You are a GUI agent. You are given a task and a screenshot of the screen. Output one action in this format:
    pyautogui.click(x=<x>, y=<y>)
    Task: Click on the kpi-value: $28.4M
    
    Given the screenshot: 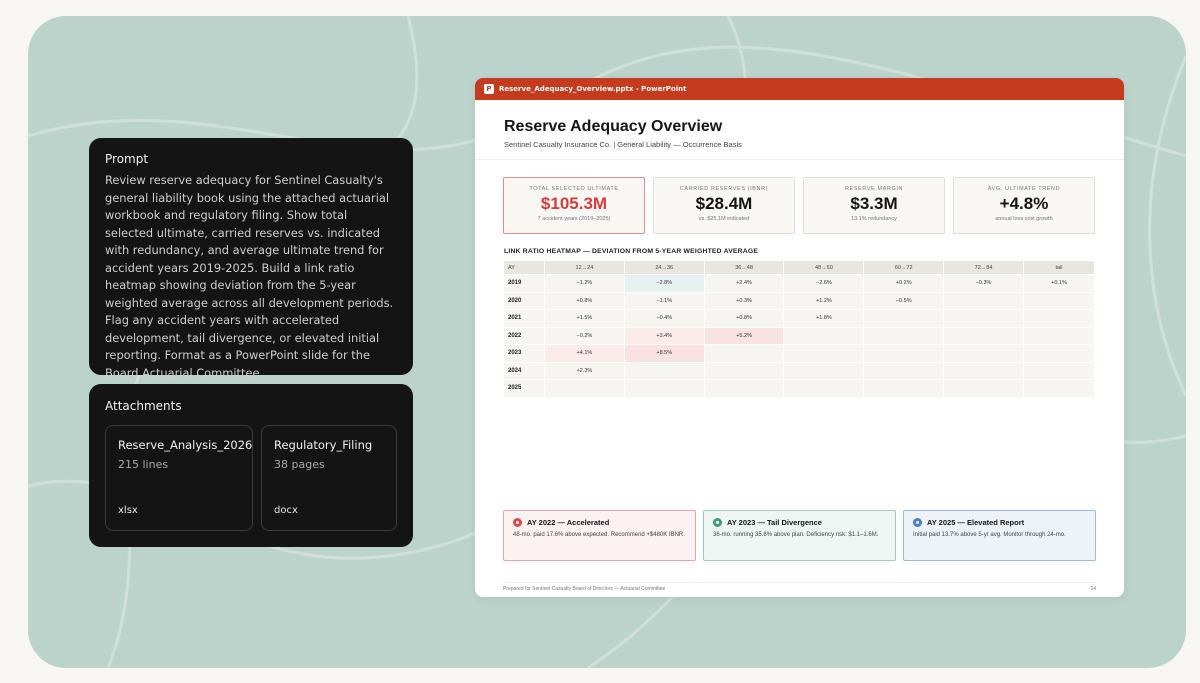 What is the action you would take?
    pyautogui.click(x=724, y=203)
    